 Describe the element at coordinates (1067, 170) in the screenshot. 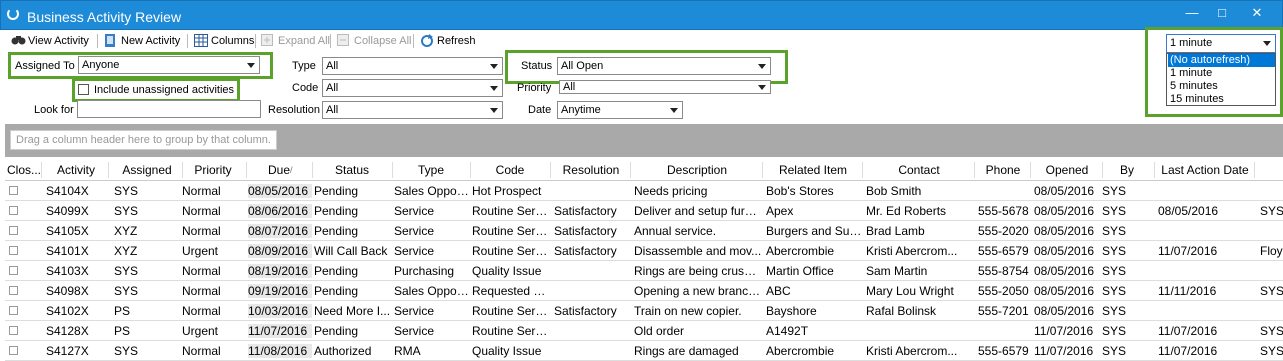

I see `column-header-opened: Opened` at that location.